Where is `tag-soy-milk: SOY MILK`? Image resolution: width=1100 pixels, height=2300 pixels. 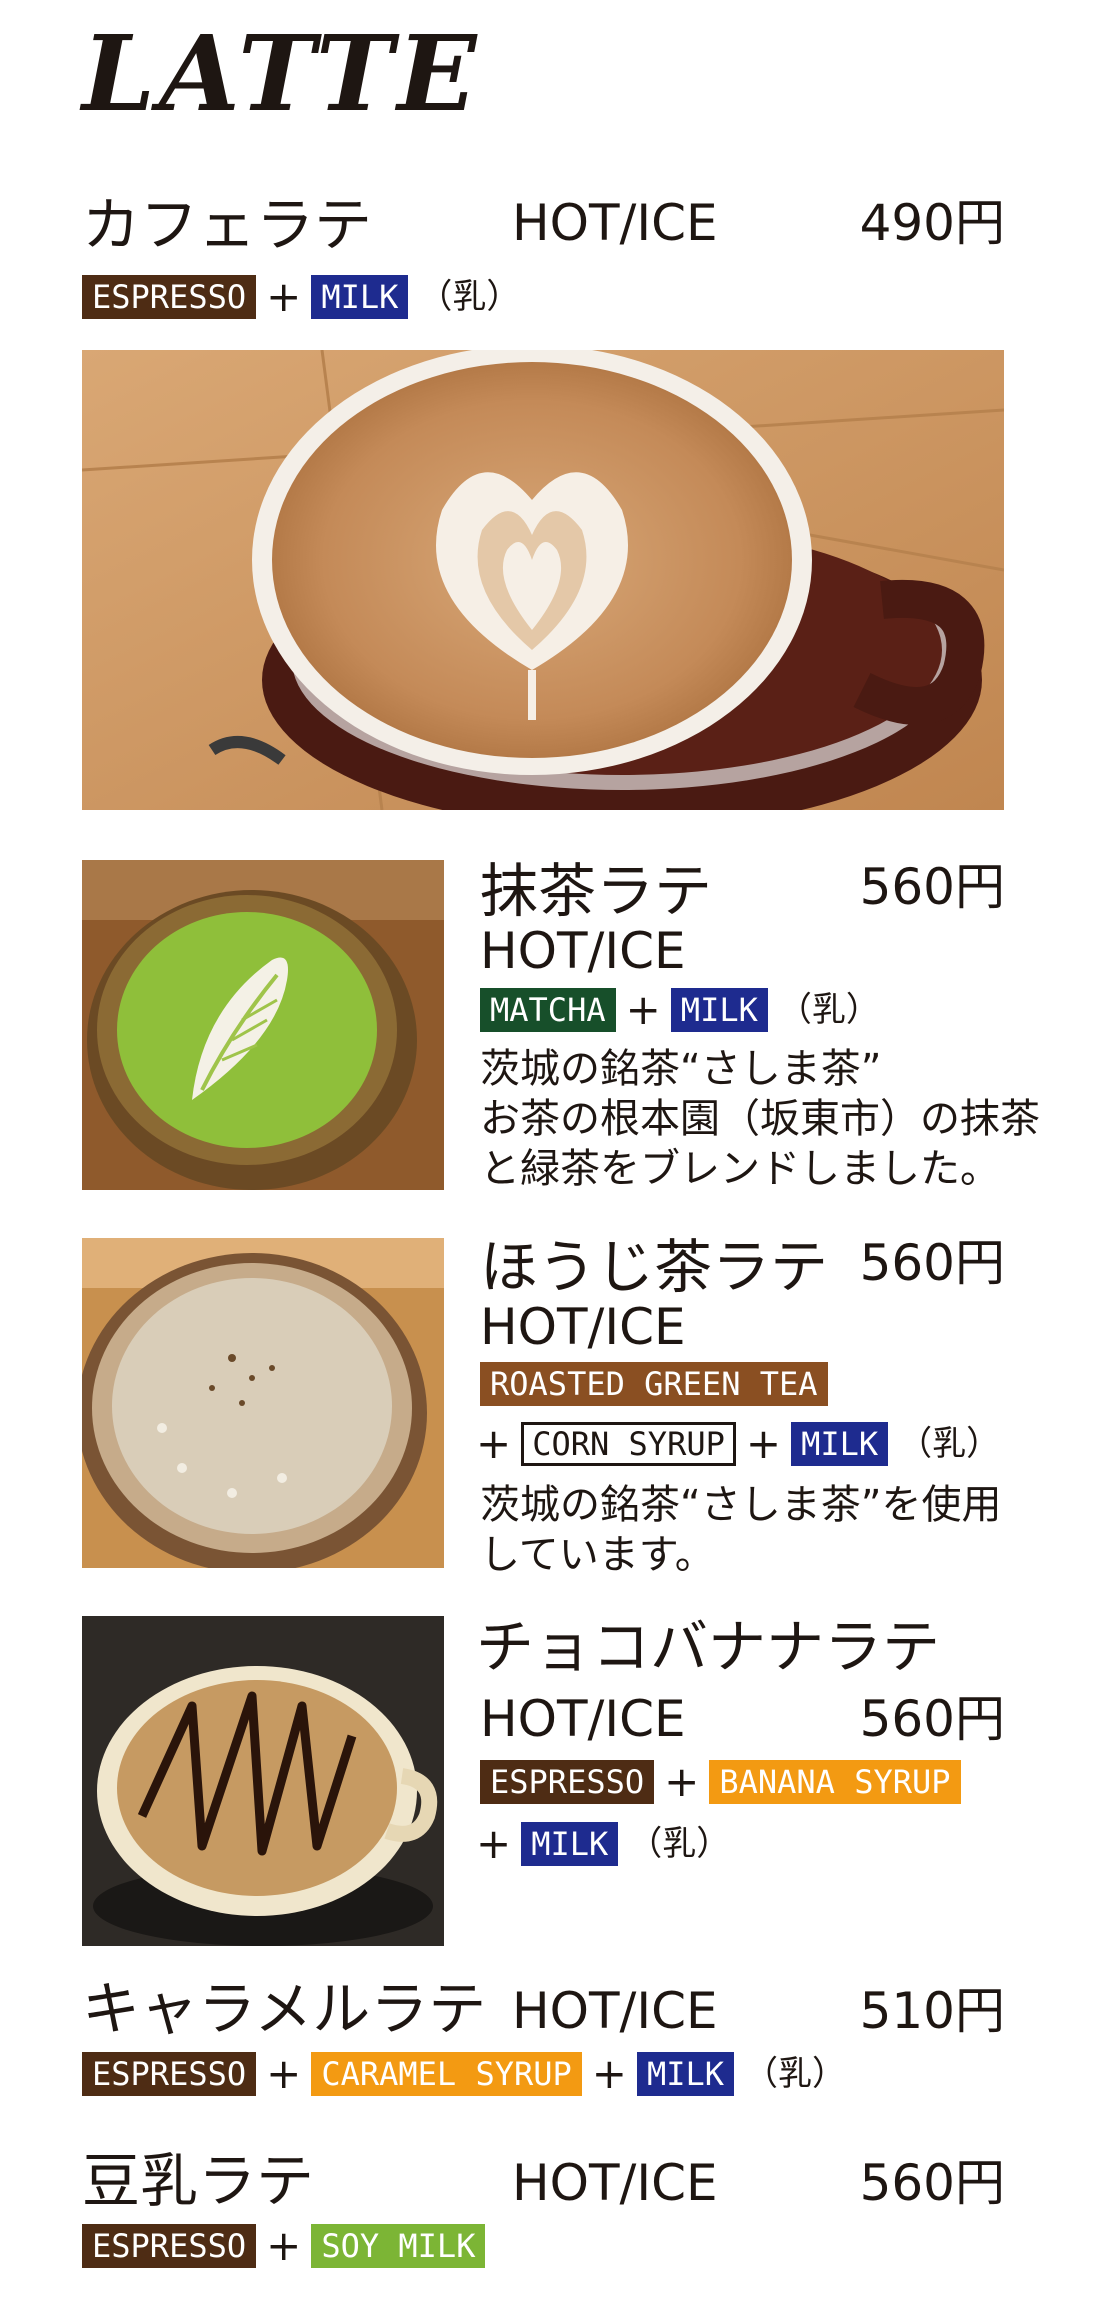 tag-soy-milk: SOY MILK is located at coordinates (398, 2246).